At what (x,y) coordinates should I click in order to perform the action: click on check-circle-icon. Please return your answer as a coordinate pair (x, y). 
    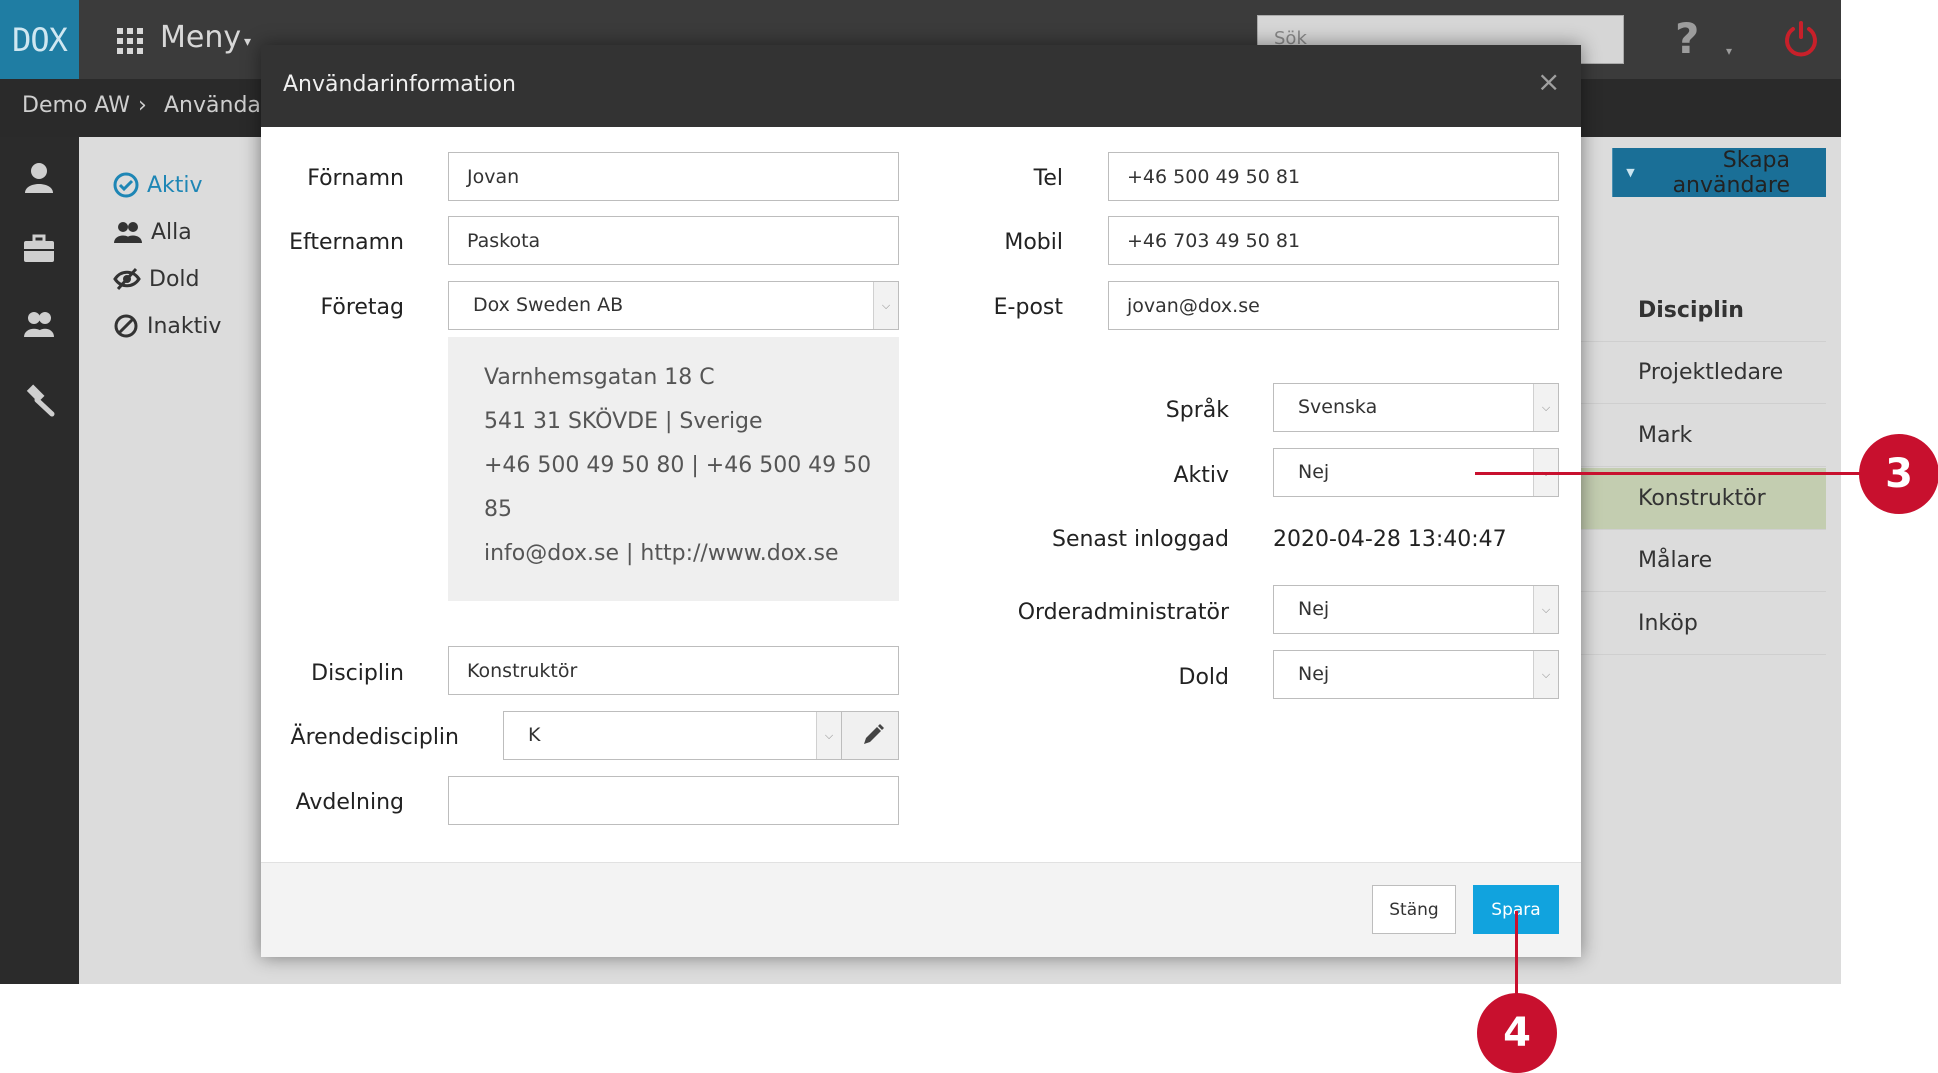
    Looking at the image, I should click on (126, 185).